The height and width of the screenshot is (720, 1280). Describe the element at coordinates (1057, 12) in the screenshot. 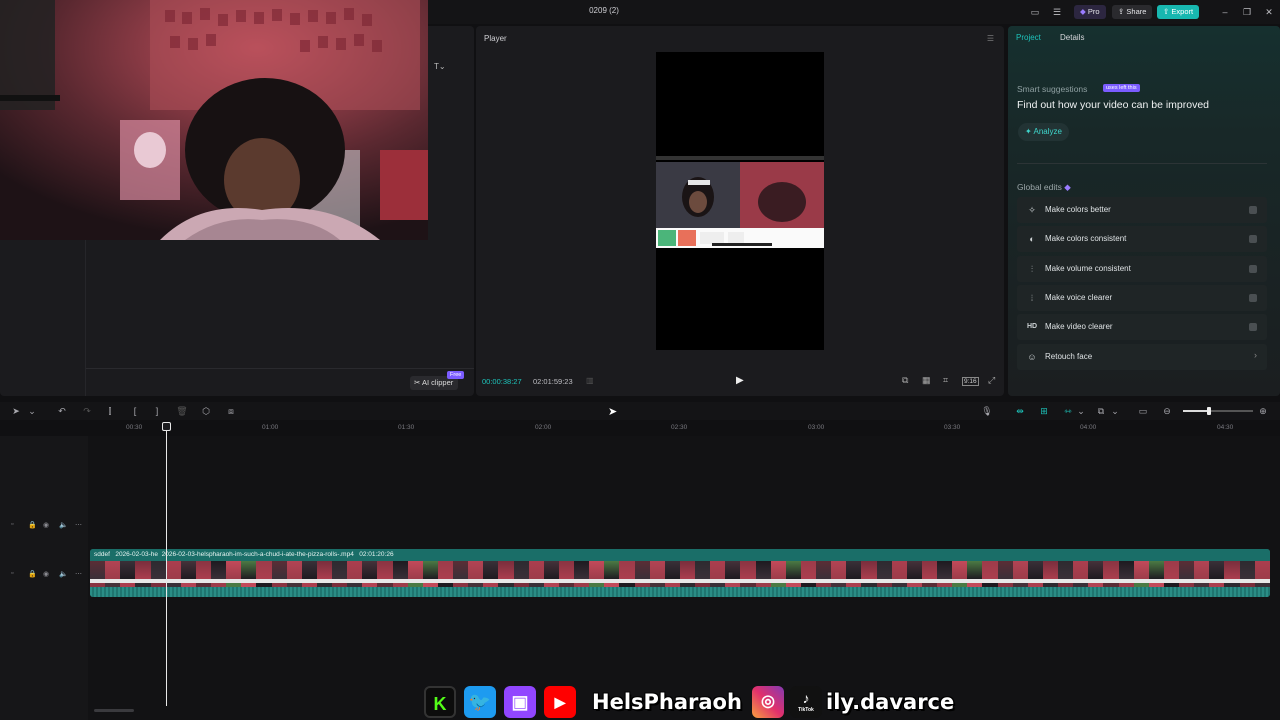

I see `menu-icon: ☰` at that location.